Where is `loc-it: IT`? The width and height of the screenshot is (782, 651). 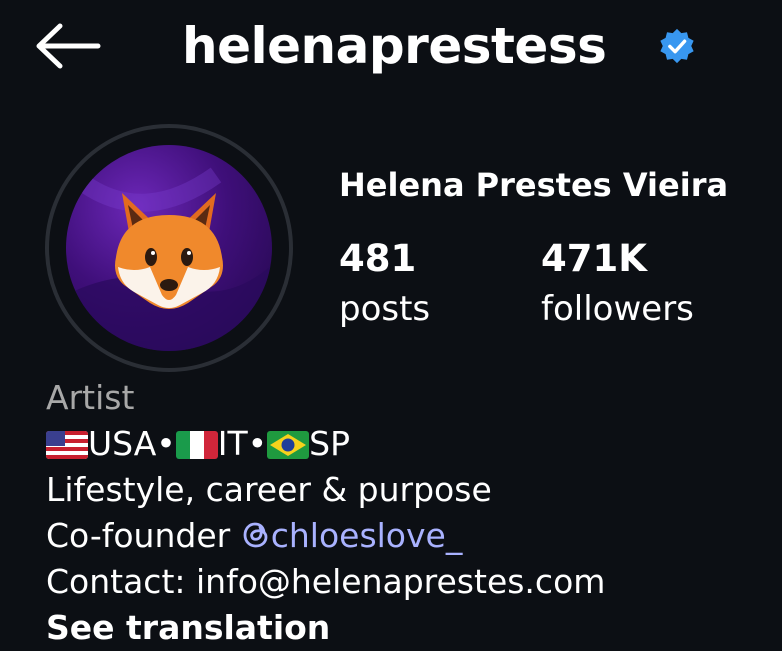 loc-it: IT is located at coordinates (232, 443).